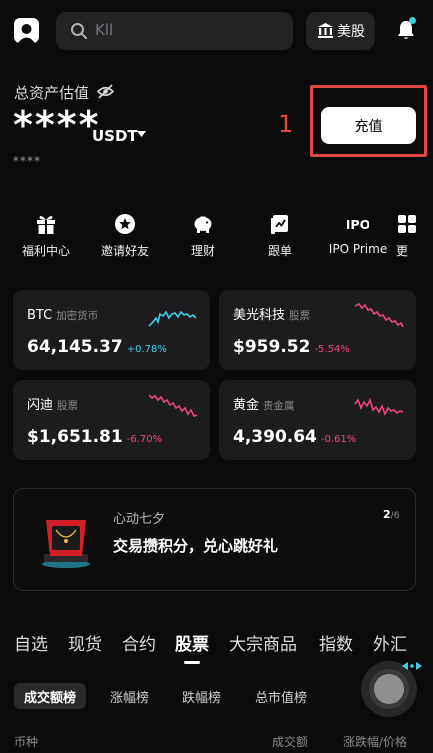  Describe the element at coordinates (27, 161) in the screenshot. I see `asset-sub-masked: ****` at that location.